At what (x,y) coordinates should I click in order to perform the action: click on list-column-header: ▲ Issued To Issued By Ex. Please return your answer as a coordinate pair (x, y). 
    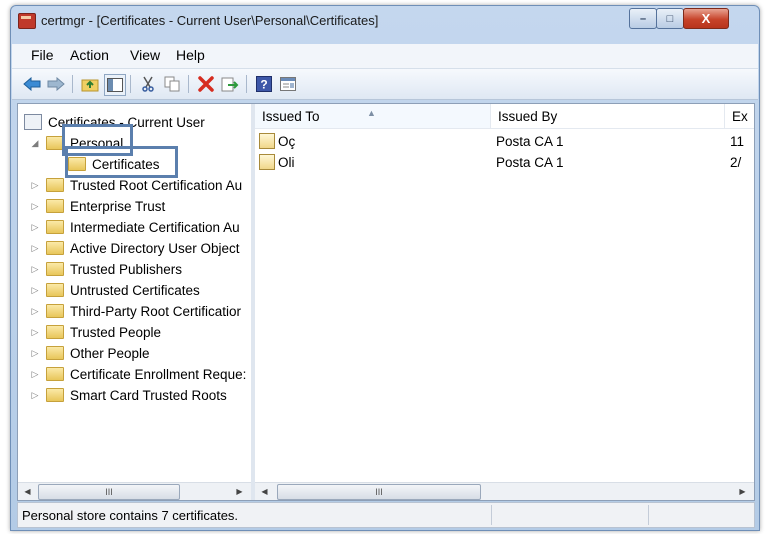
    Looking at the image, I should click on (504, 116).